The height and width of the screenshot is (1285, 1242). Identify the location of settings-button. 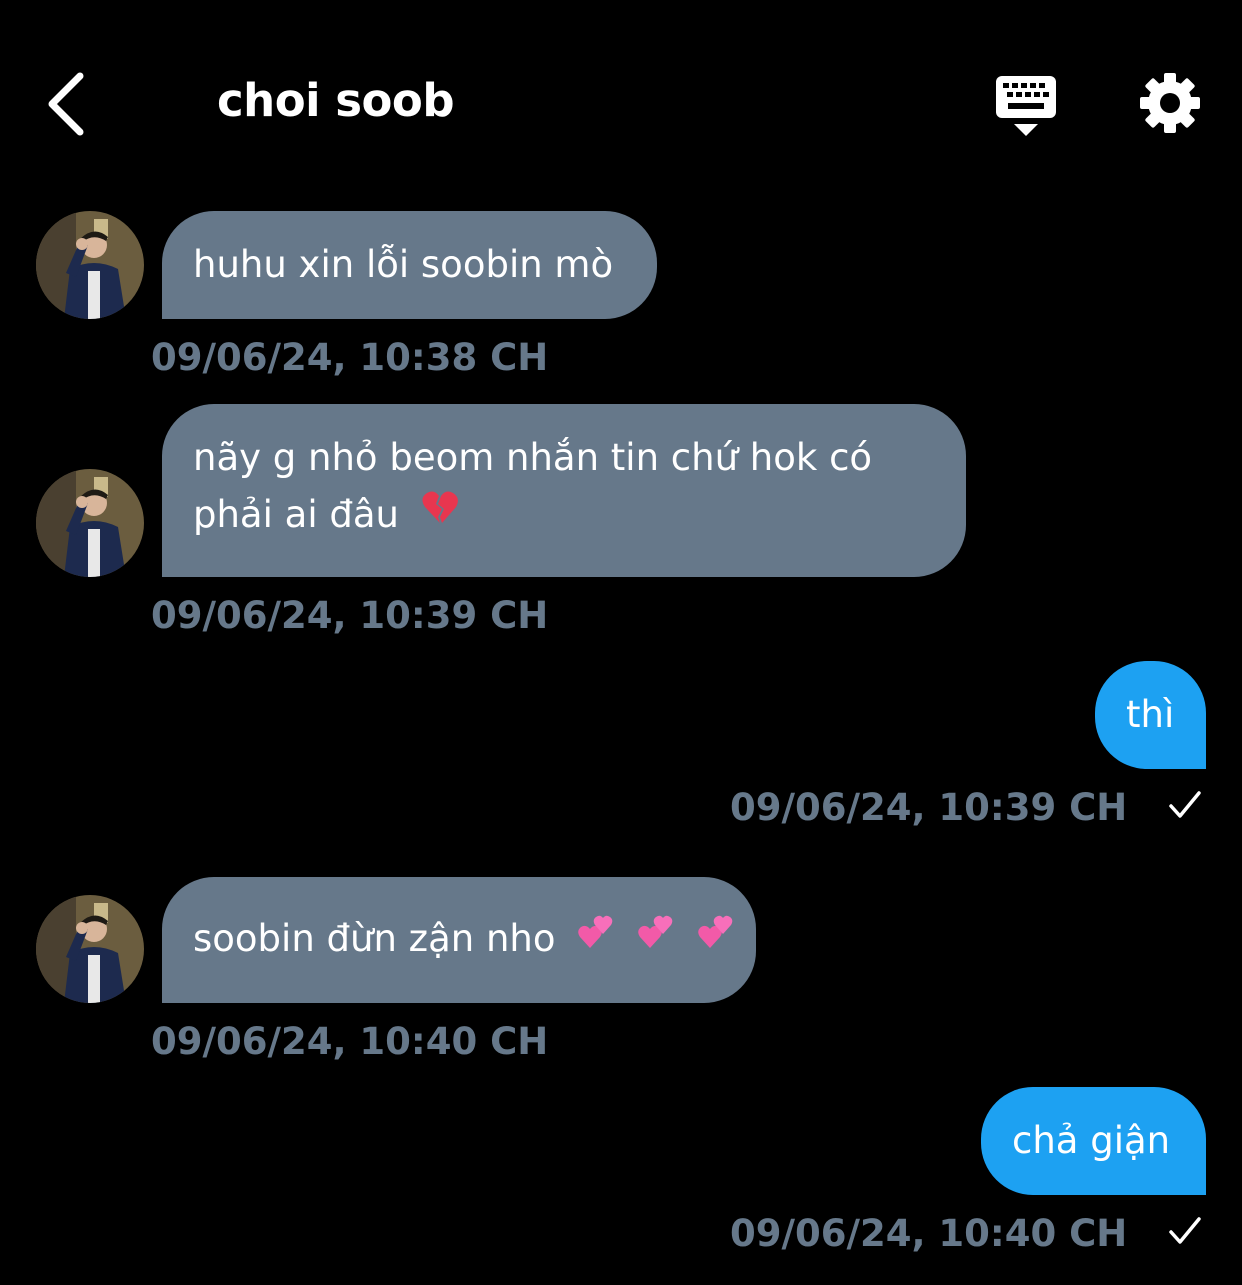
(1170, 103).